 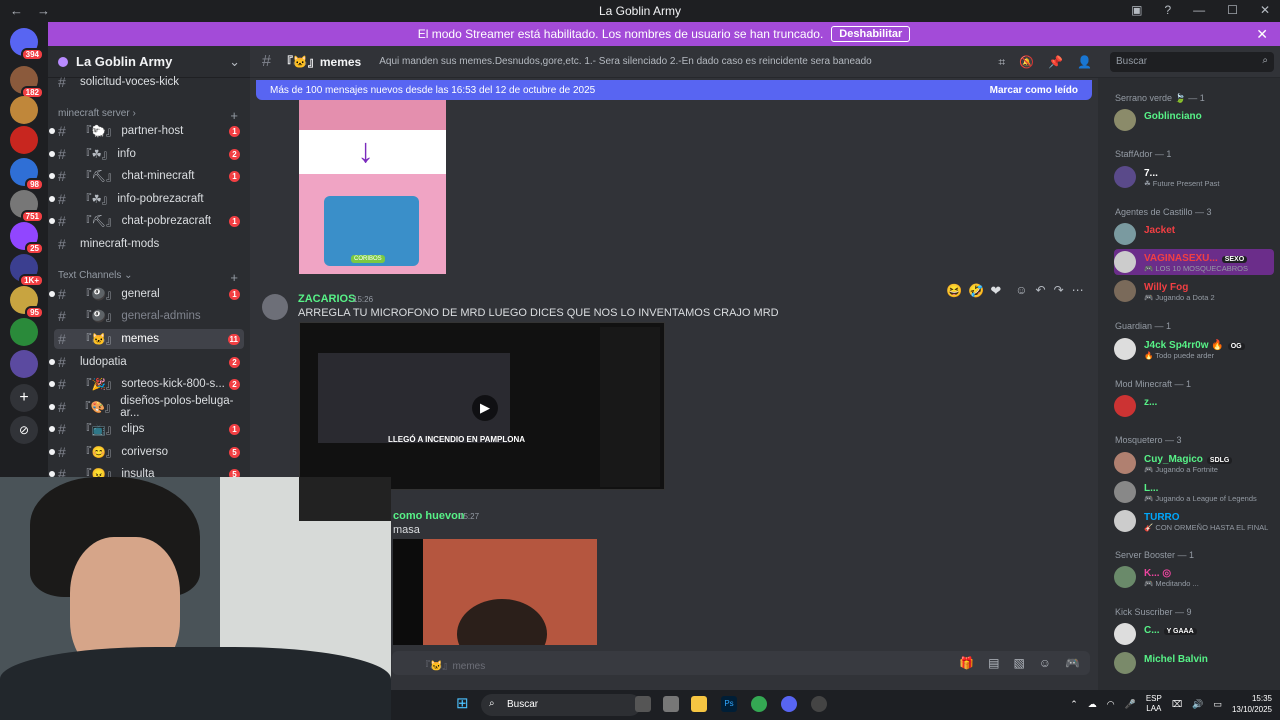 What do you see at coordinates (27, 44) in the screenshot?
I see `home-server-icon: 394` at bounding box center [27, 44].